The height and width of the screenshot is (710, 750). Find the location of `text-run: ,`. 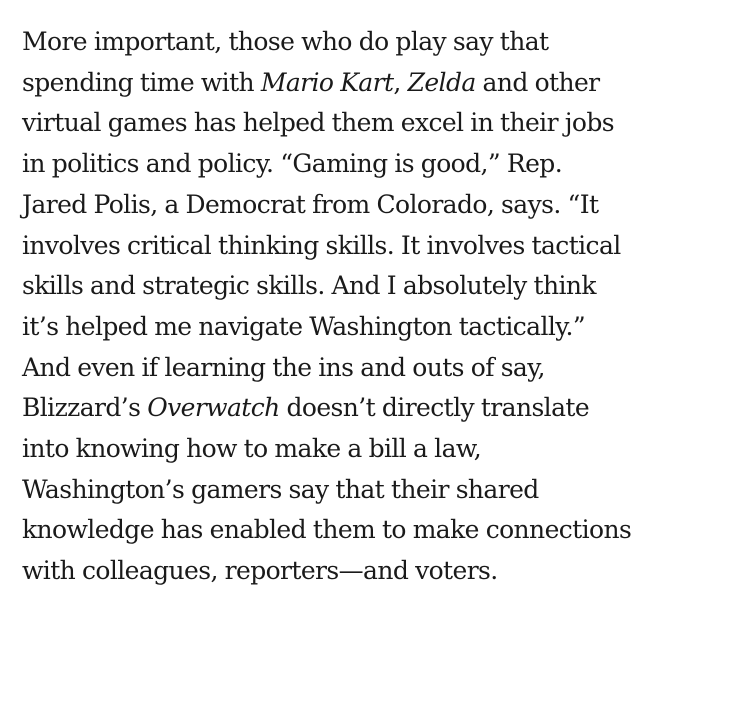

text-run: , is located at coordinates (400, 82).